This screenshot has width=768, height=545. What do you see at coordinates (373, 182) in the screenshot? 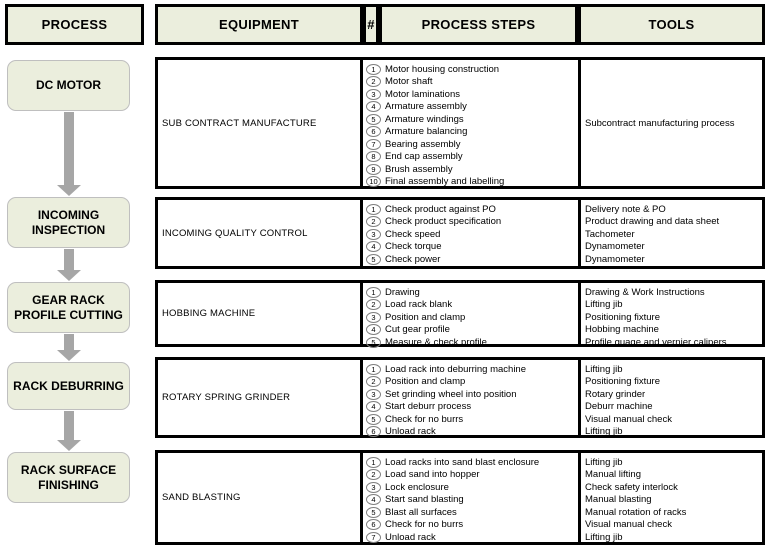
I see `step-number-badge: 10` at bounding box center [373, 182].